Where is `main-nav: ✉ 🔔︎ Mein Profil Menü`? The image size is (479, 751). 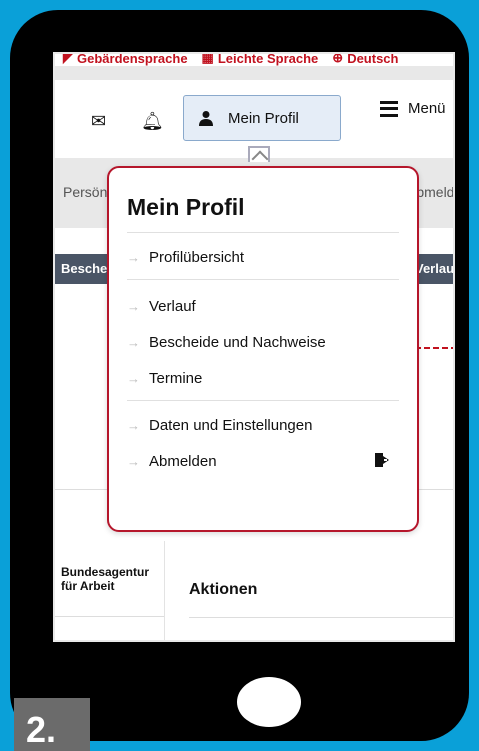
main-nav: ✉ 🔔︎ Mein Profil Menü is located at coordinates (254, 115).